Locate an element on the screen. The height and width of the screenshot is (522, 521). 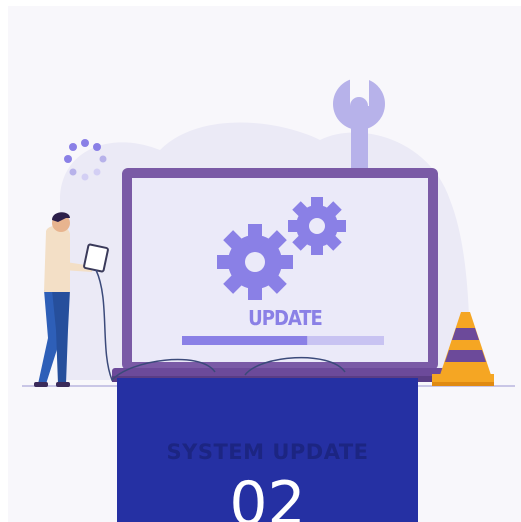
gear-large-icon is located at coordinates (255, 262).